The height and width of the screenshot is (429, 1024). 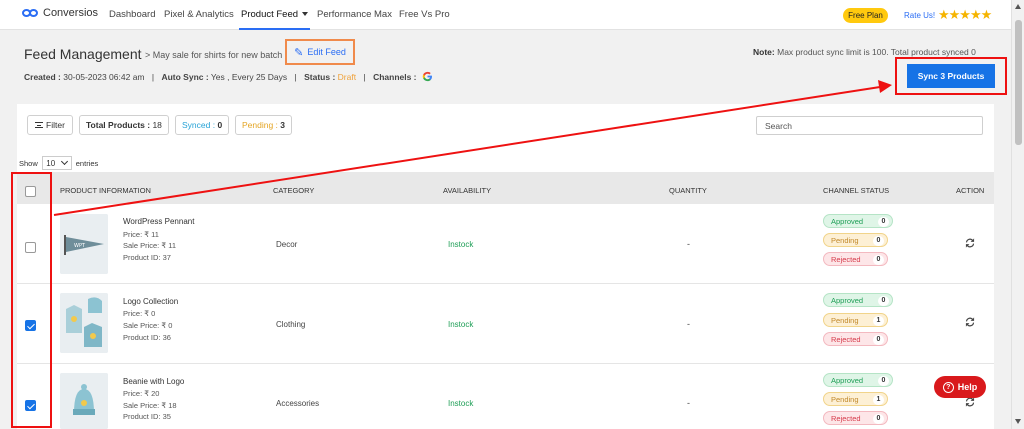 I want to click on status-pending: Pending 0, so click(x=855, y=240).